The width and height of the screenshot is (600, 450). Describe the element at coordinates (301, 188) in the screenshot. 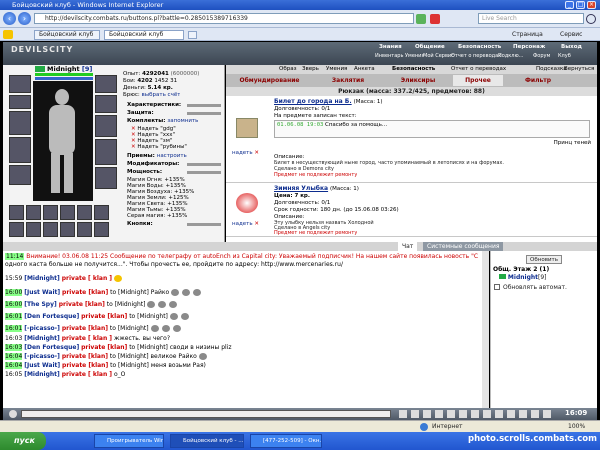

I see `item-title: Зимняя Улыбка` at that location.